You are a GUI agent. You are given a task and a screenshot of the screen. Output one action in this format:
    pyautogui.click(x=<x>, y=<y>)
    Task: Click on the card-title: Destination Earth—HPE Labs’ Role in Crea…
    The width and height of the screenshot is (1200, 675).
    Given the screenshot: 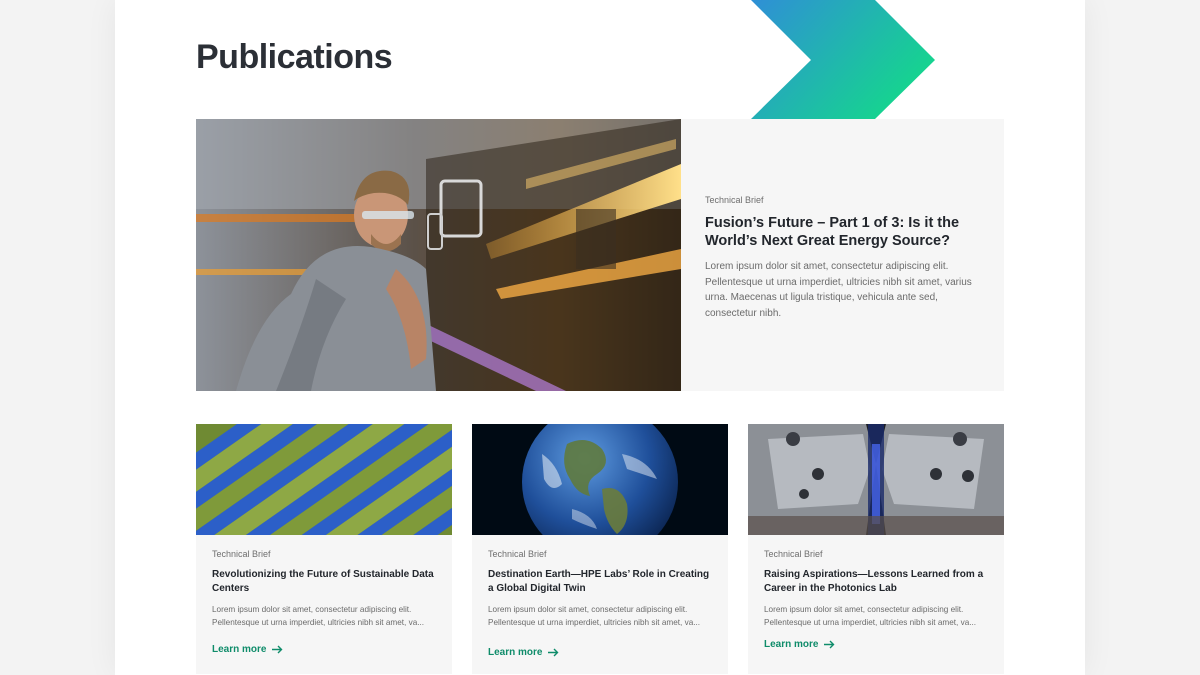 What is the action you would take?
    pyautogui.click(x=600, y=581)
    